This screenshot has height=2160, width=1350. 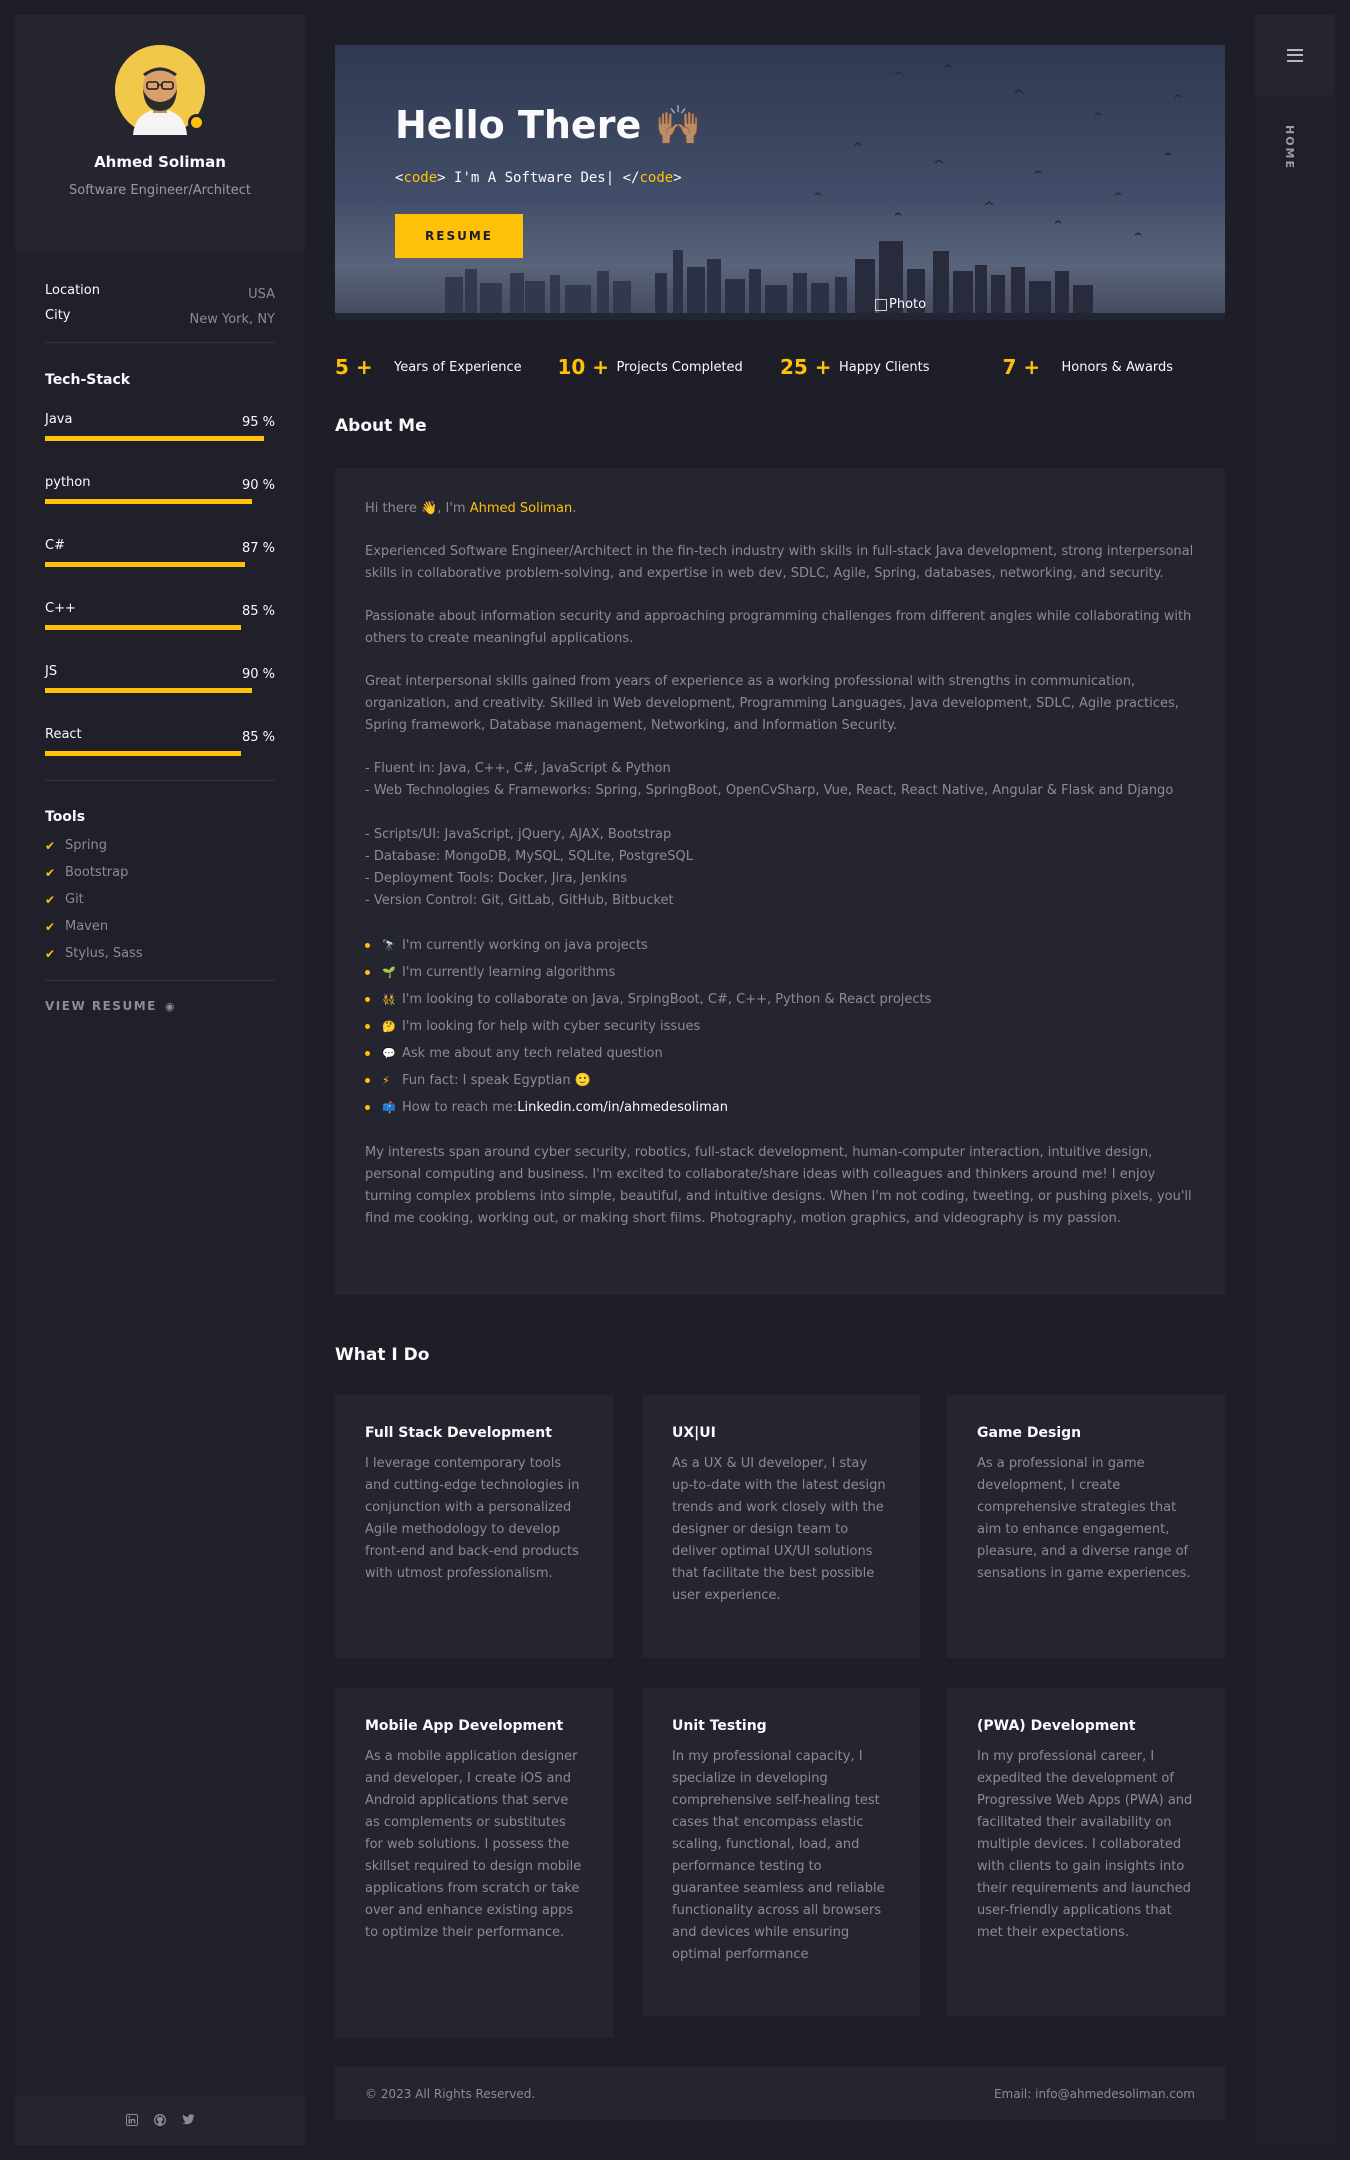 I want to click on skill-percent: 85 %, so click(x=258, y=611).